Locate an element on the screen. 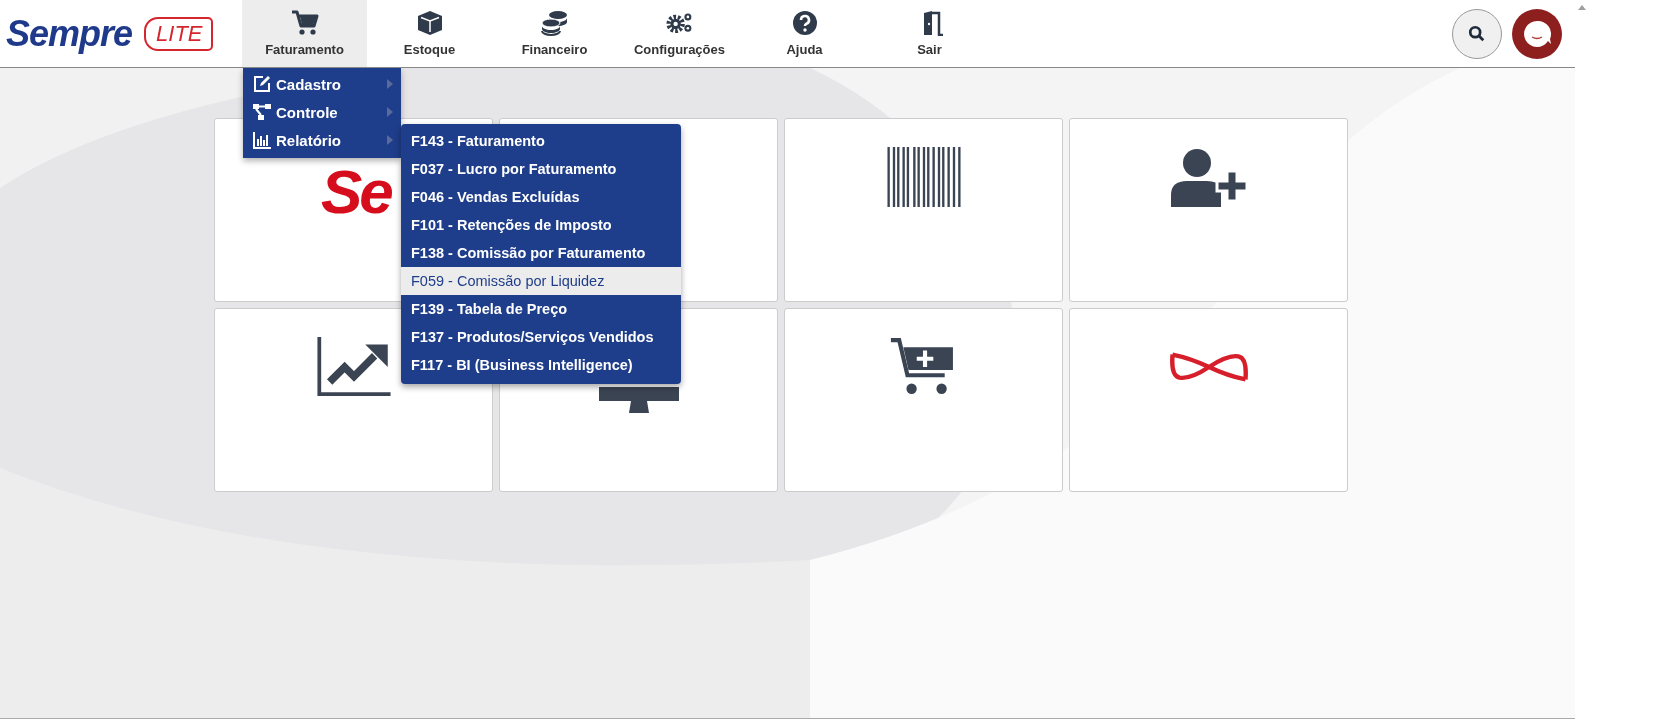 The image size is (1679, 719). search-button is located at coordinates (1477, 33).